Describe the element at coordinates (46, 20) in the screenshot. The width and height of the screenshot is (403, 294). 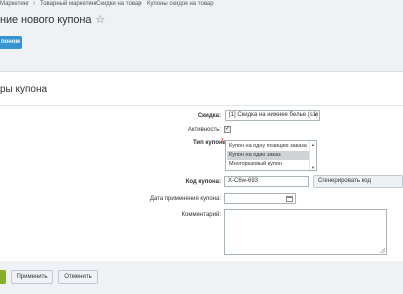
I see `page-title-text: ние нового купона` at that location.